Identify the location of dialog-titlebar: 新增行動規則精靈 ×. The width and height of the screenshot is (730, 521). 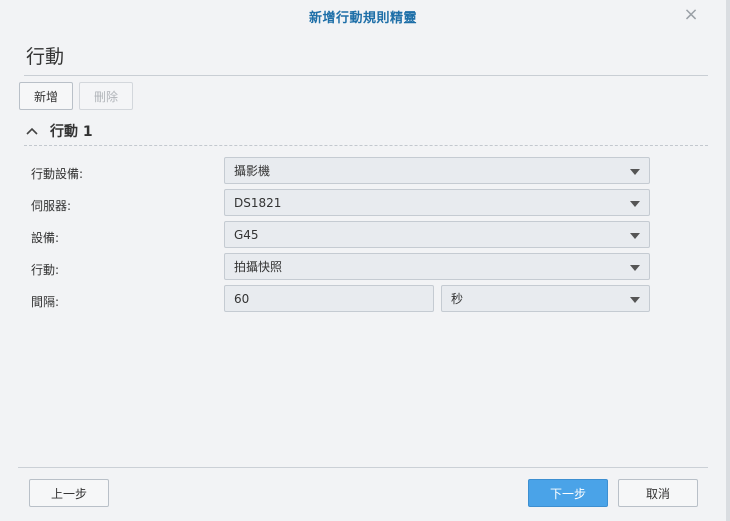
(363, 16).